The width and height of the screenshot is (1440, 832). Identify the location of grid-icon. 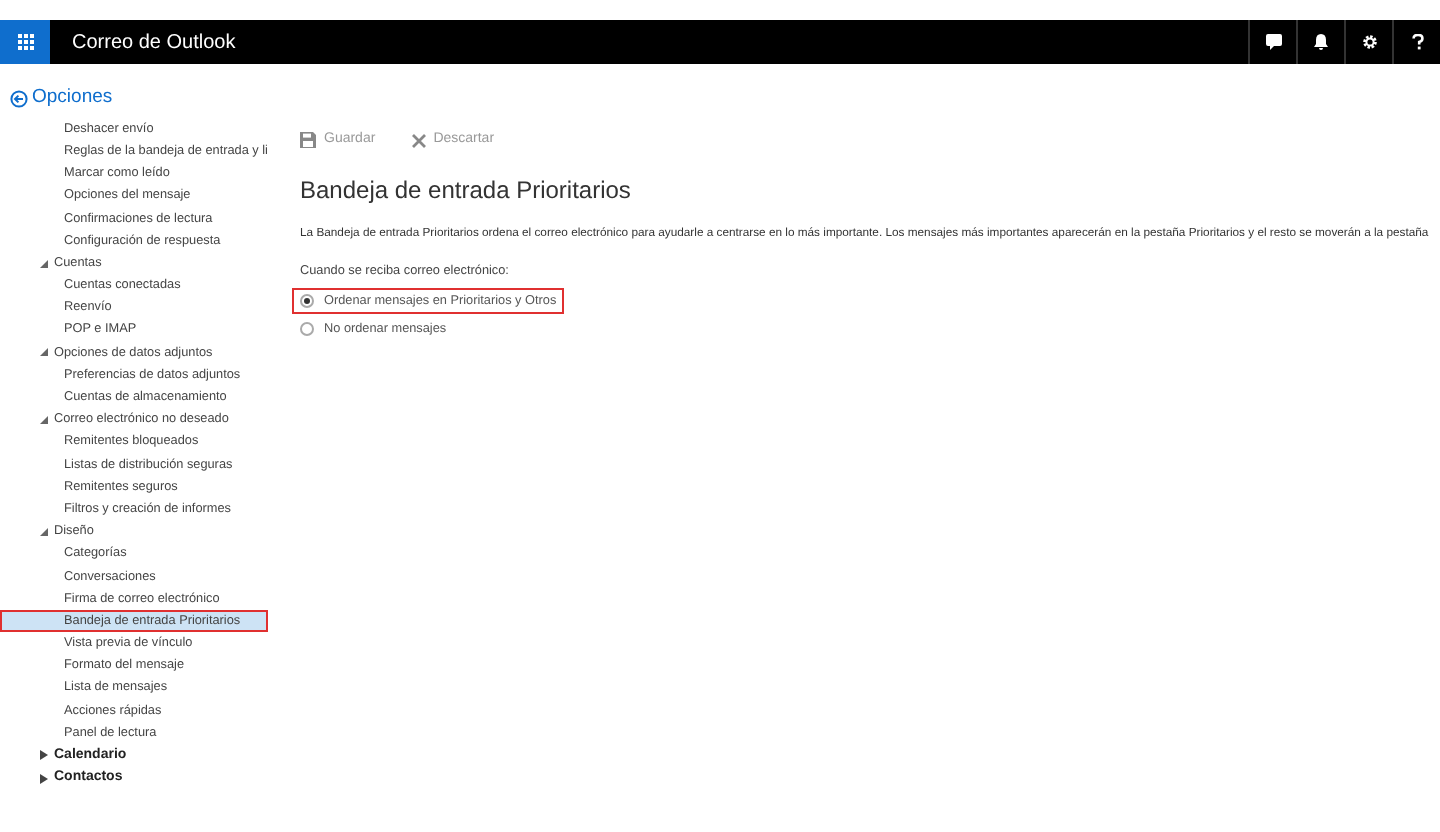
(25, 42).